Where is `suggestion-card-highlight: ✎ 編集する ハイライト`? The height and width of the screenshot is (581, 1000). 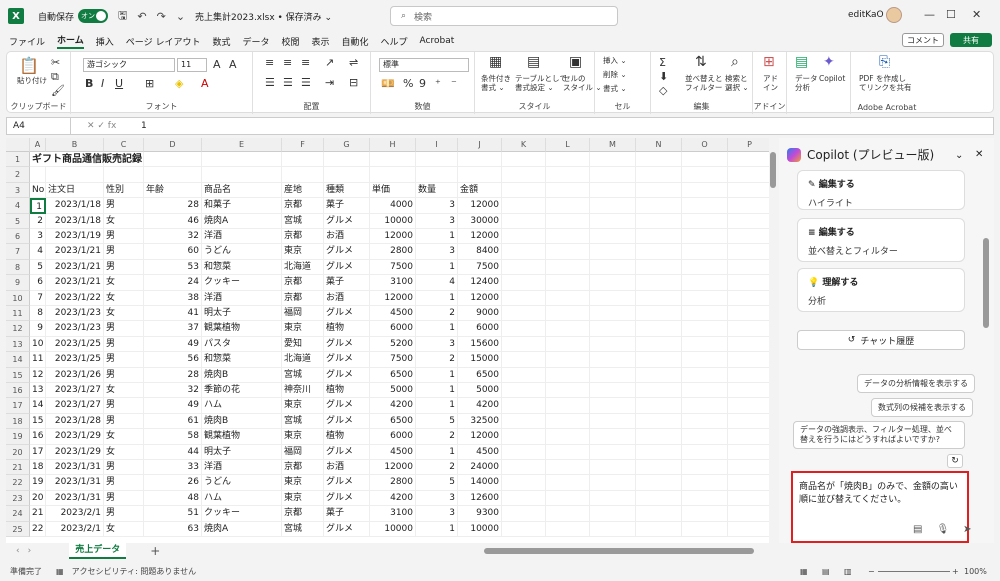
suggestion-card-highlight: ✎ 編集する ハイライト is located at coordinates (881, 190).